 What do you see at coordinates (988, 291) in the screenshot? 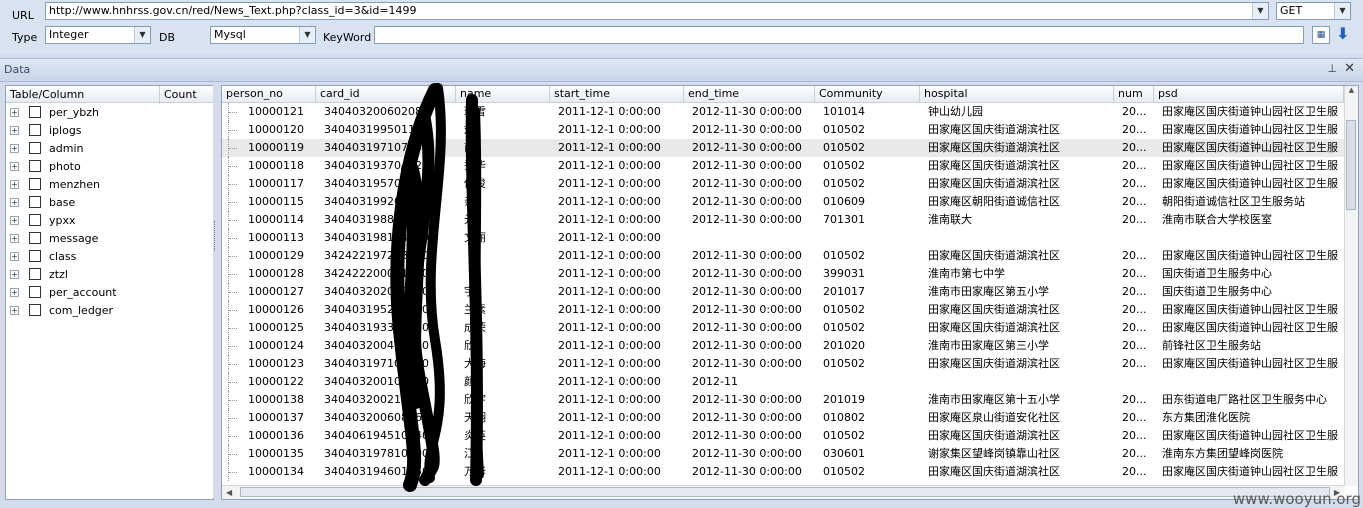
I see `cell-hospital: 淮南市田家庵区第五小学` at bounding box center [988, 291].